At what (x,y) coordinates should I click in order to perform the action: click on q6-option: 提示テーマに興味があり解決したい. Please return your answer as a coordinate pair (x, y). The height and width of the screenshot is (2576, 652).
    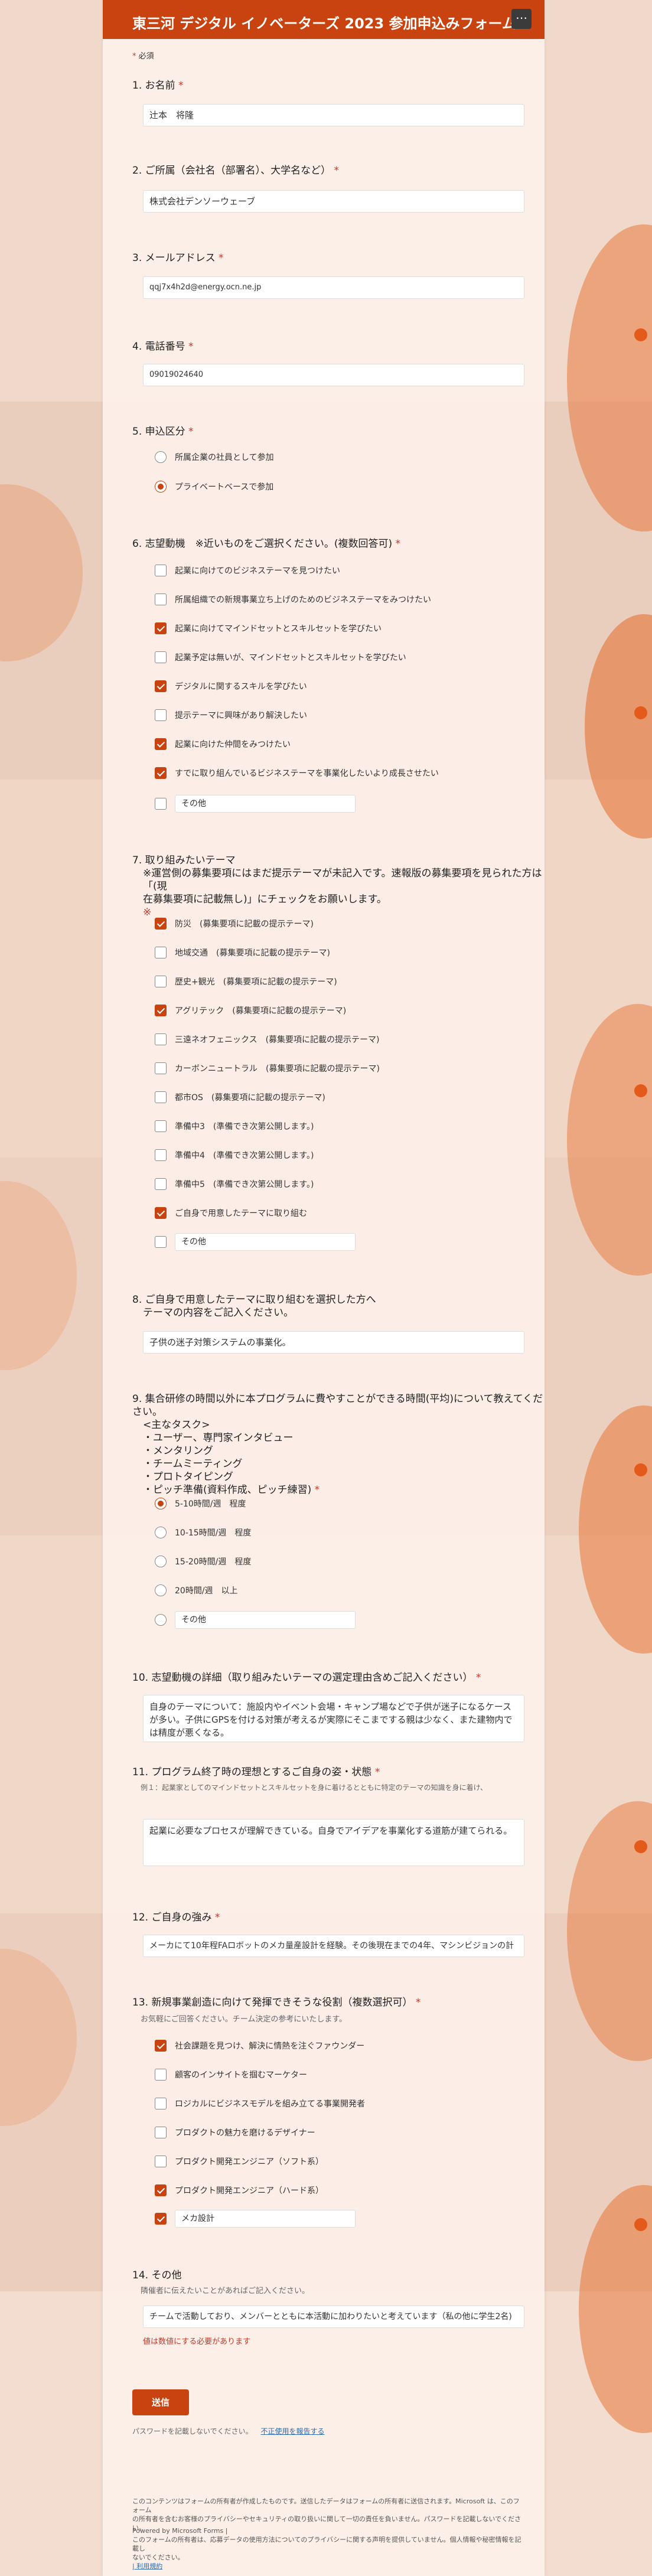
    Looking at the image, I should click on (231, 715).